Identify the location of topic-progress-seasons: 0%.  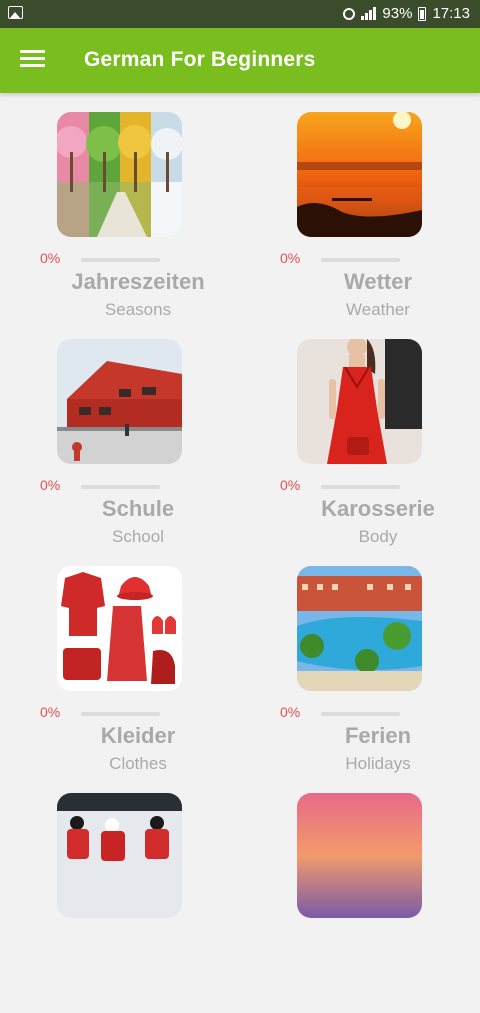
(138, 257).